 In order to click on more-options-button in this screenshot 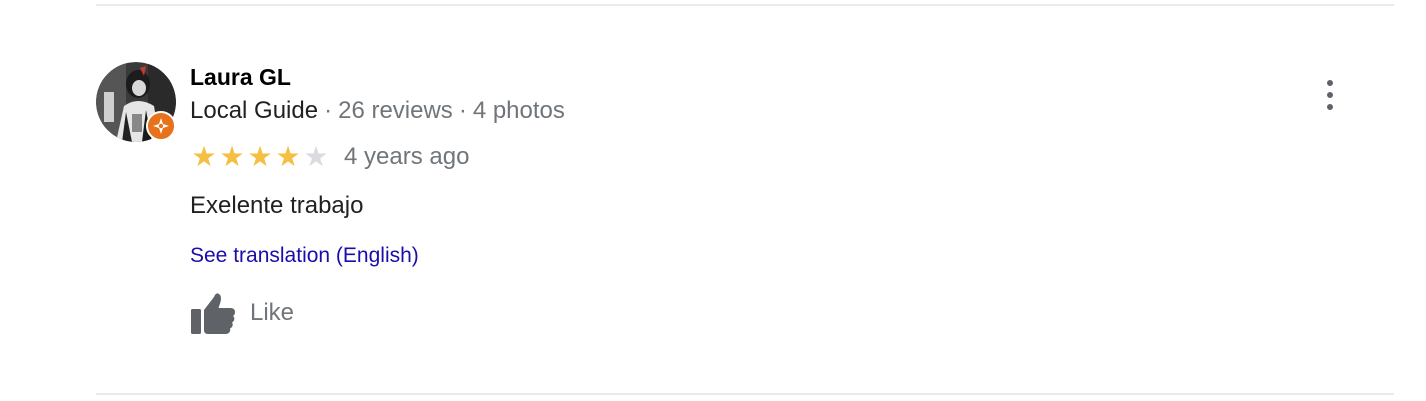, I will do `click(1330, 95)`.